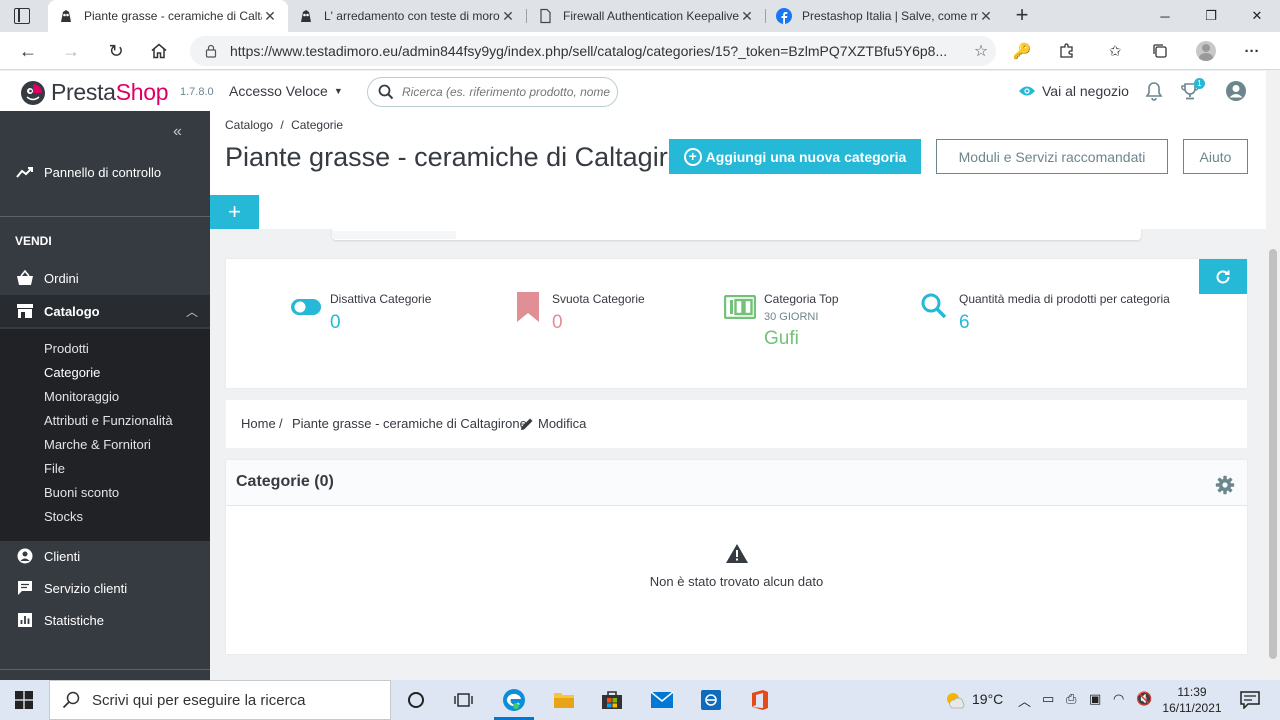  What do you see at coordinates (564, 700) in the screenshot?
I see `file-explorer-icon` at bounding box center [564, 700].